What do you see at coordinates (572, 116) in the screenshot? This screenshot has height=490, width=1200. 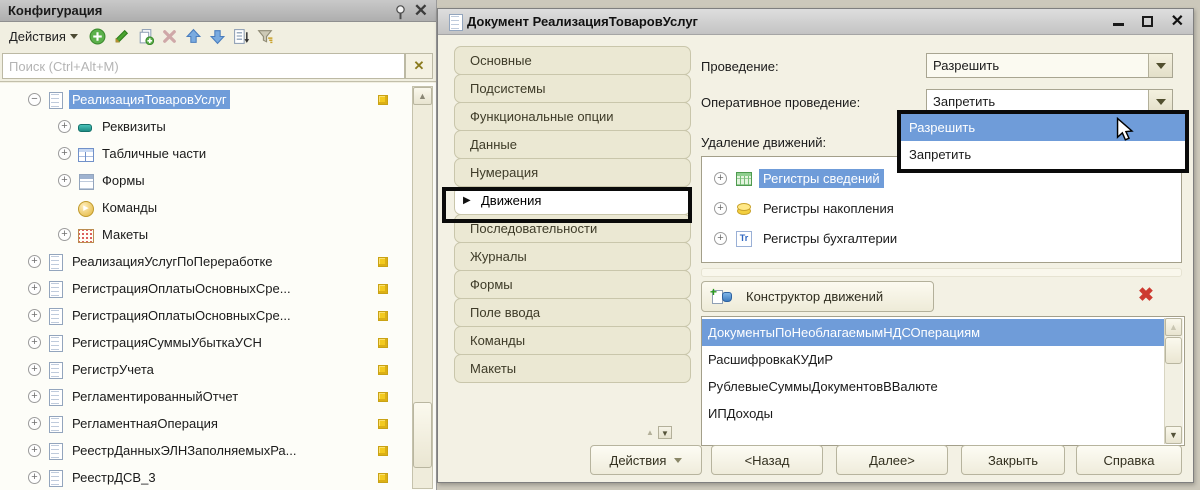 I see `tab-funkcionalnye-opcii: Функциональные опции` at bounding box center [572, 116].